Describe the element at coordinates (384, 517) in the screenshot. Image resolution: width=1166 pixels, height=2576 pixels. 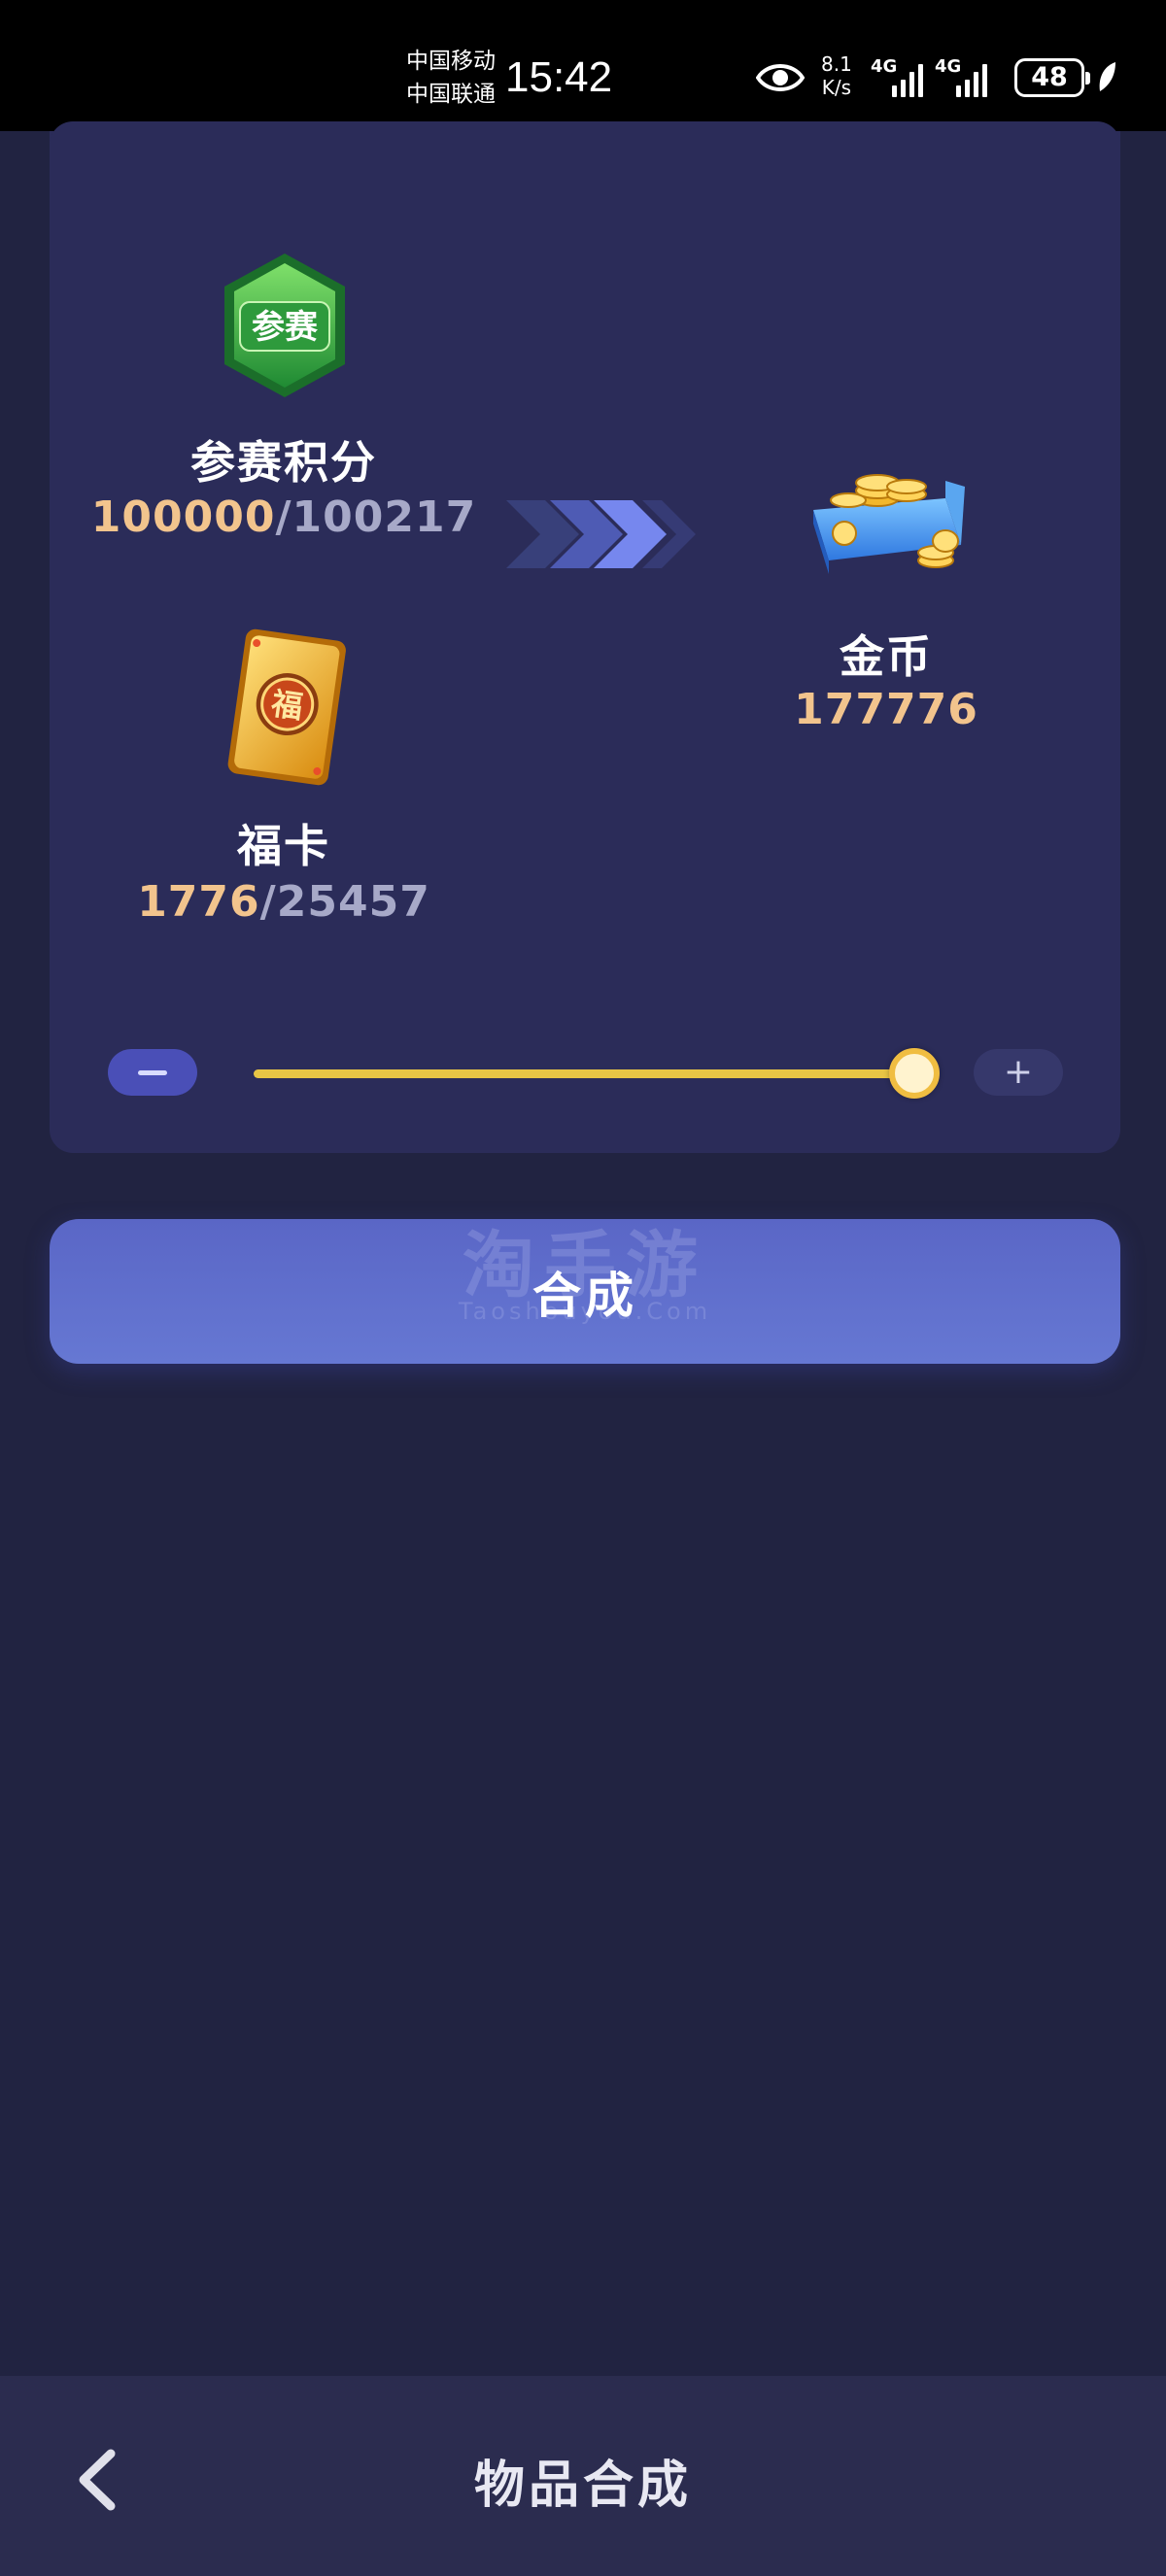
I see `input-1-total: 100217` at that location.